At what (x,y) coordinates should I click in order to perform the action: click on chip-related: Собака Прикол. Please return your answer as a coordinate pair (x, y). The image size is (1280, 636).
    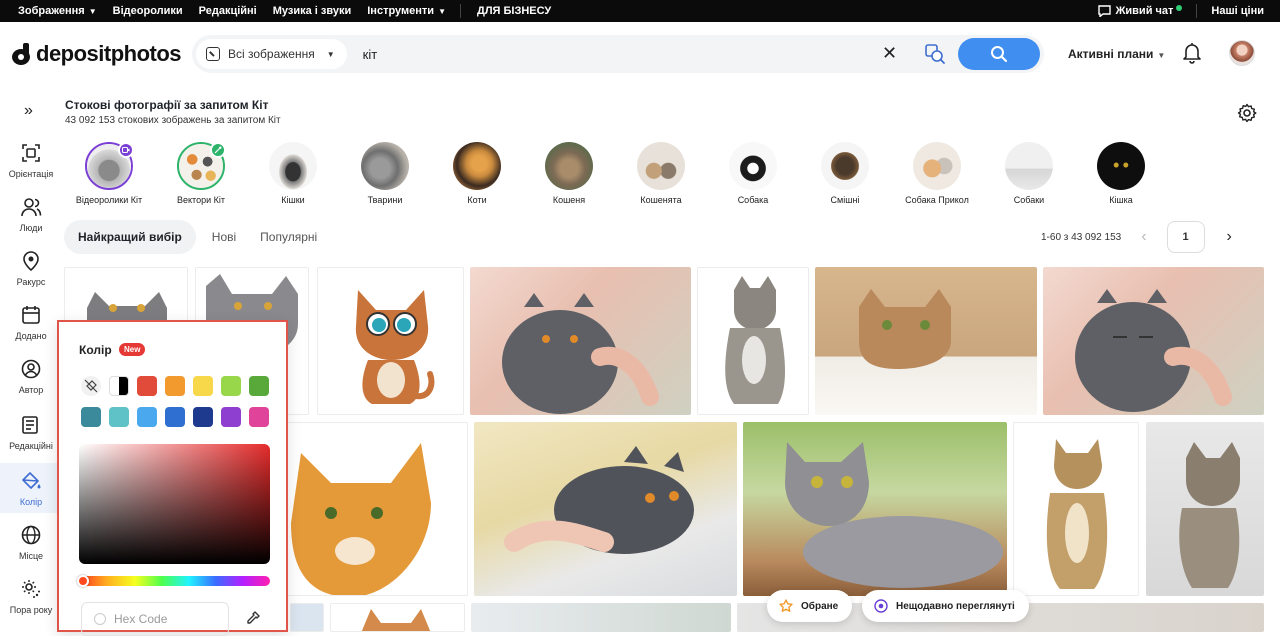
    Looking at the image, I should click on (937, 173).